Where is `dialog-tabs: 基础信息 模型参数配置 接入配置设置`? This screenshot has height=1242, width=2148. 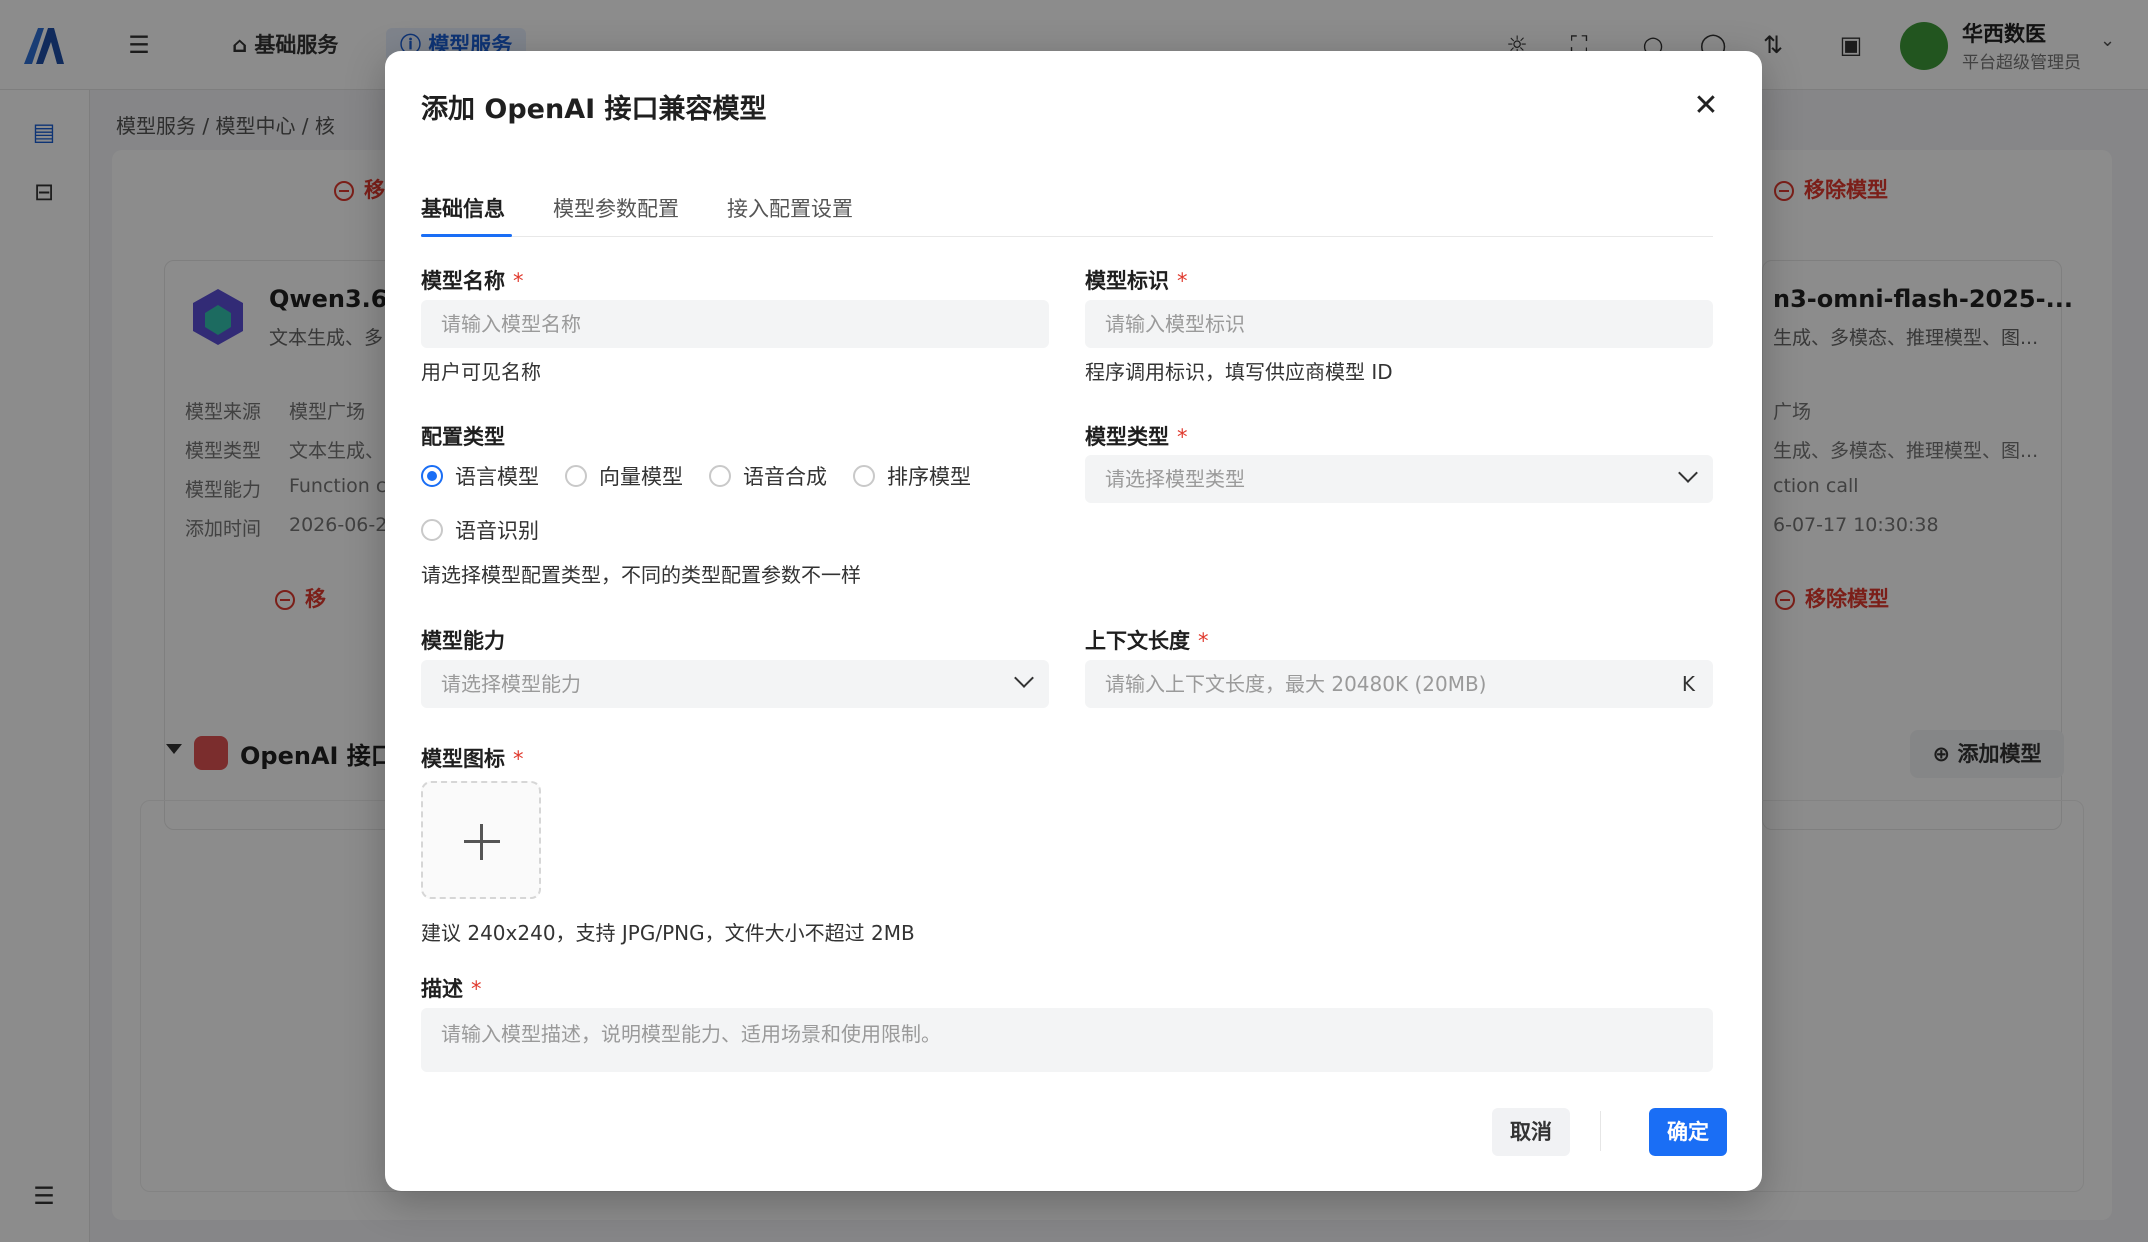 dialog-tabs: 基础信息 模型参数配置 接入配置设置 is located at coordinates (1067, 209).